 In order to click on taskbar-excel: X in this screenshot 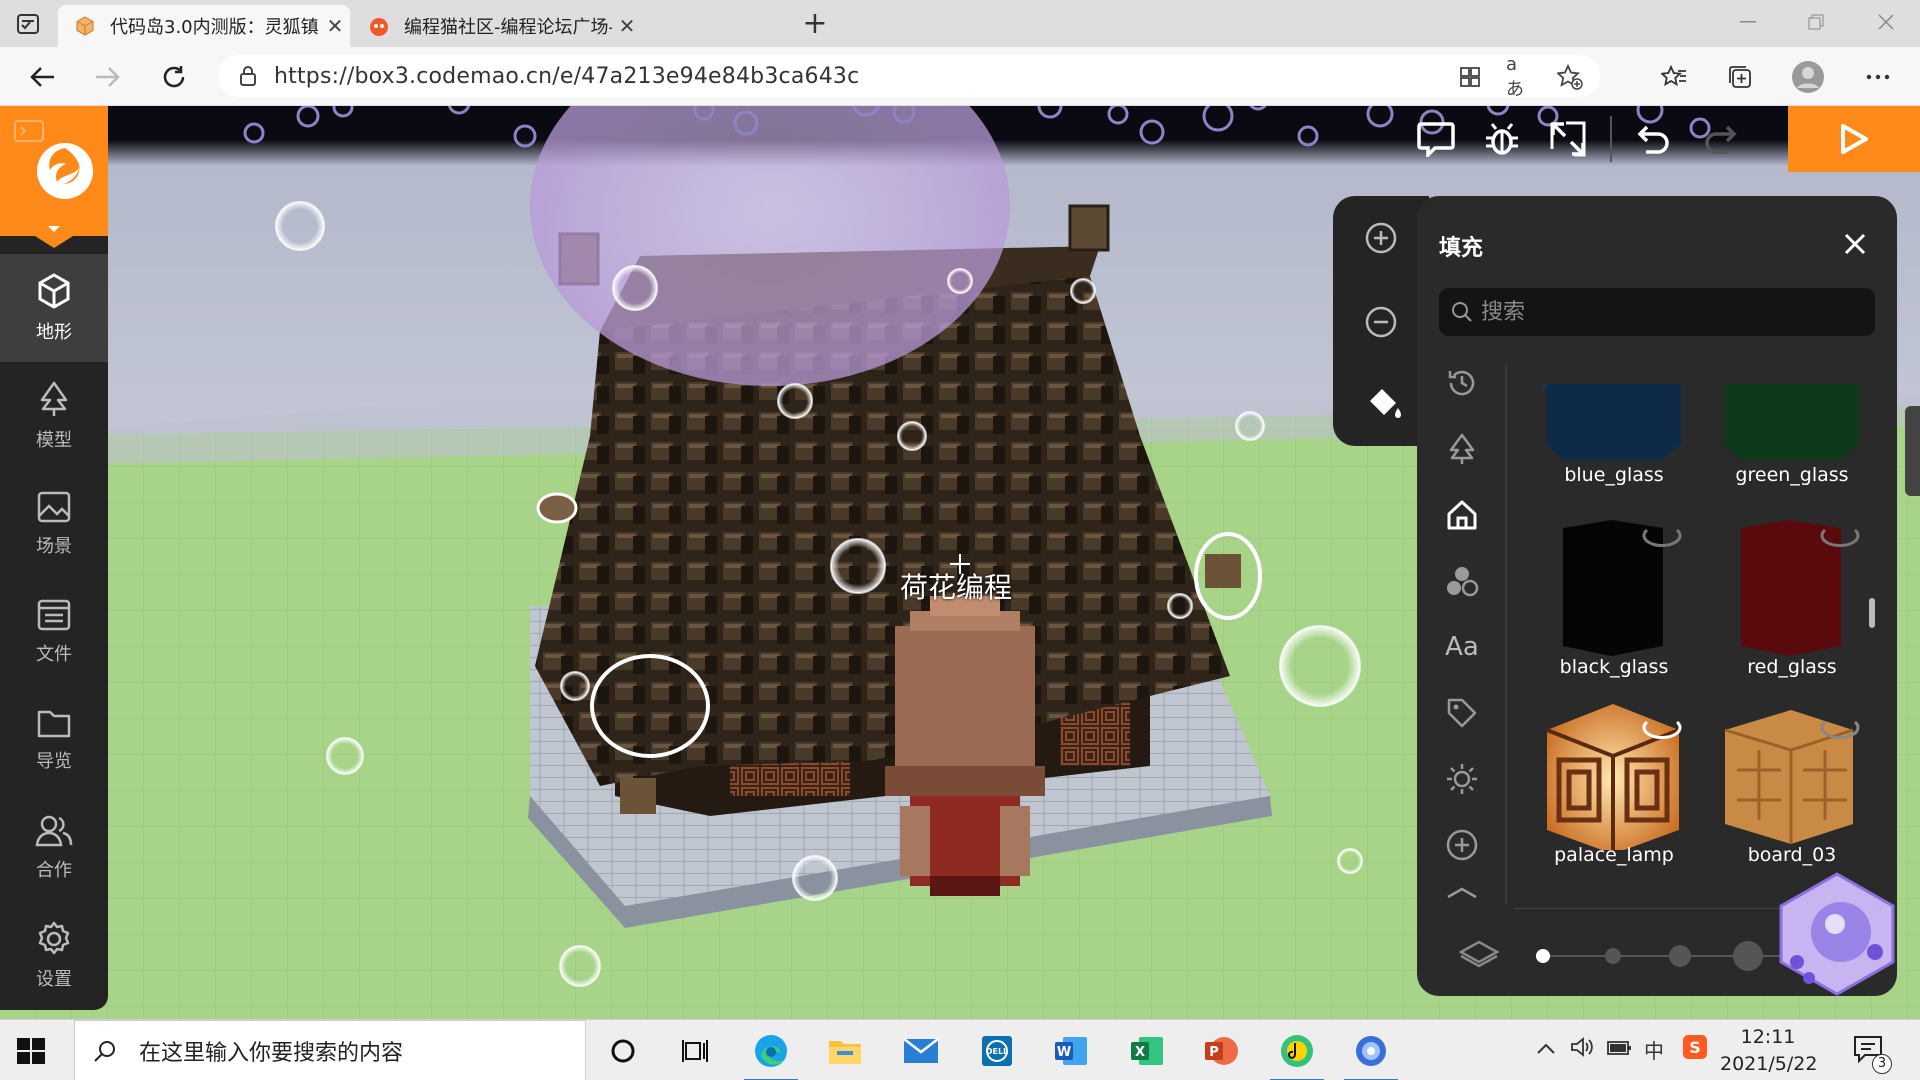, I will do `click(1147, 1051)`.